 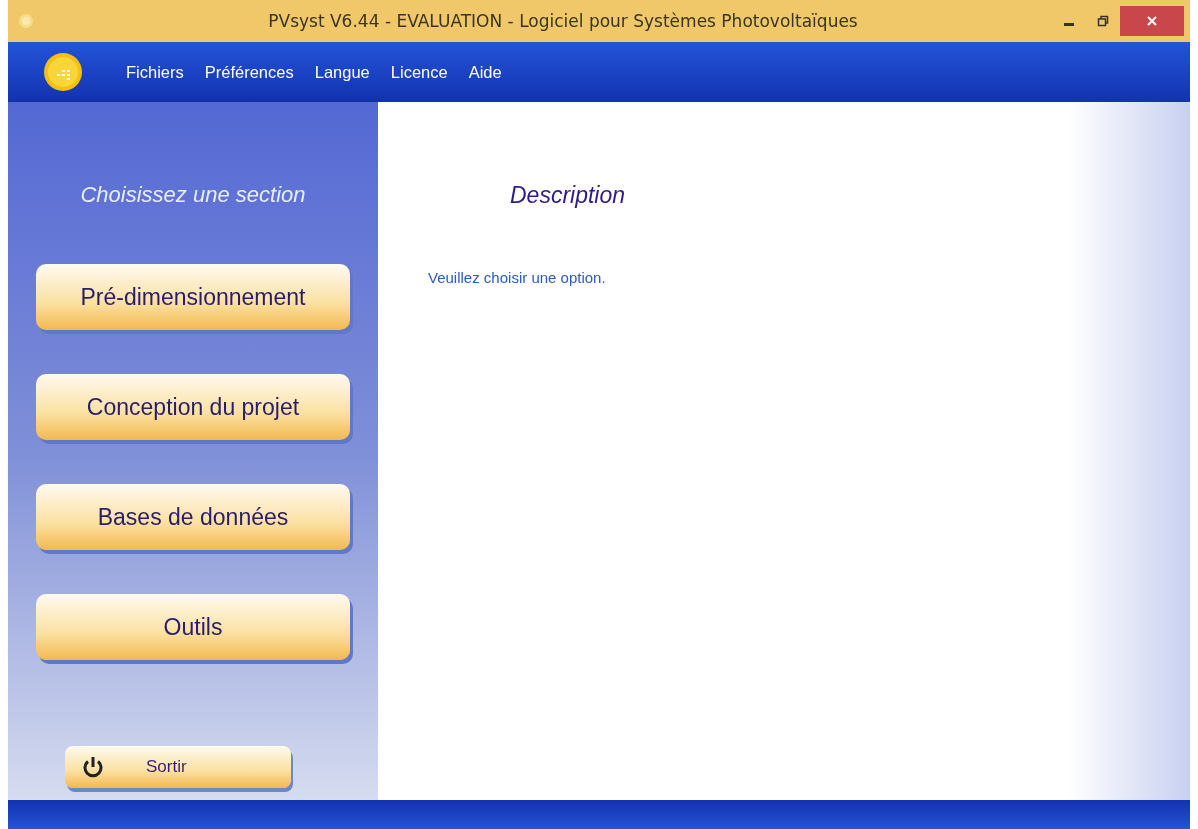 I want to click on minimize-icon, so click(x=1069, y=24).